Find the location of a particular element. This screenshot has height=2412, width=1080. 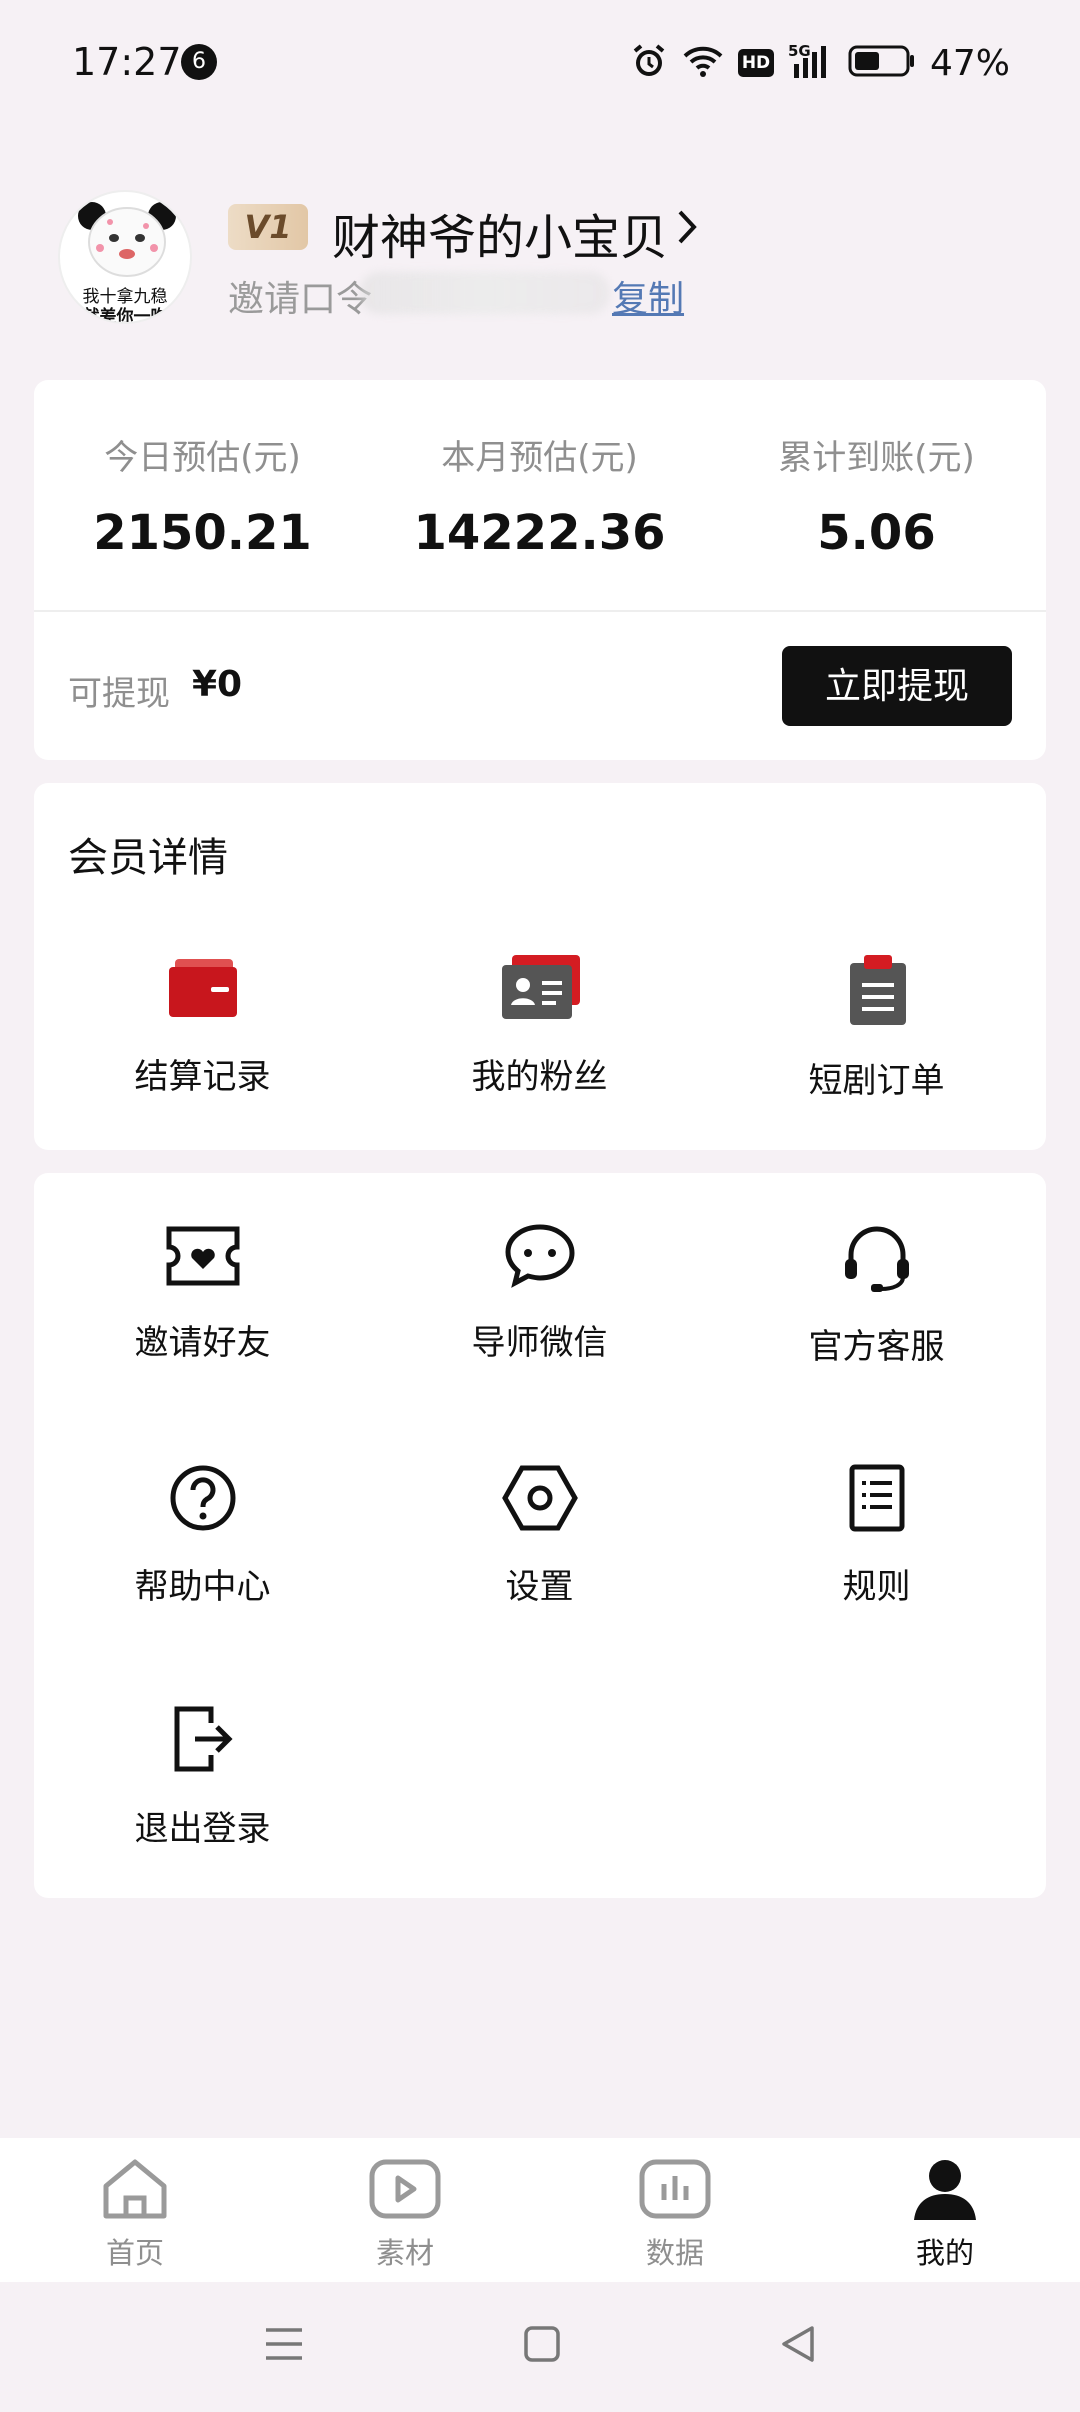

help-center-item: 帮助中心 is located at coordinates (202, 1535).